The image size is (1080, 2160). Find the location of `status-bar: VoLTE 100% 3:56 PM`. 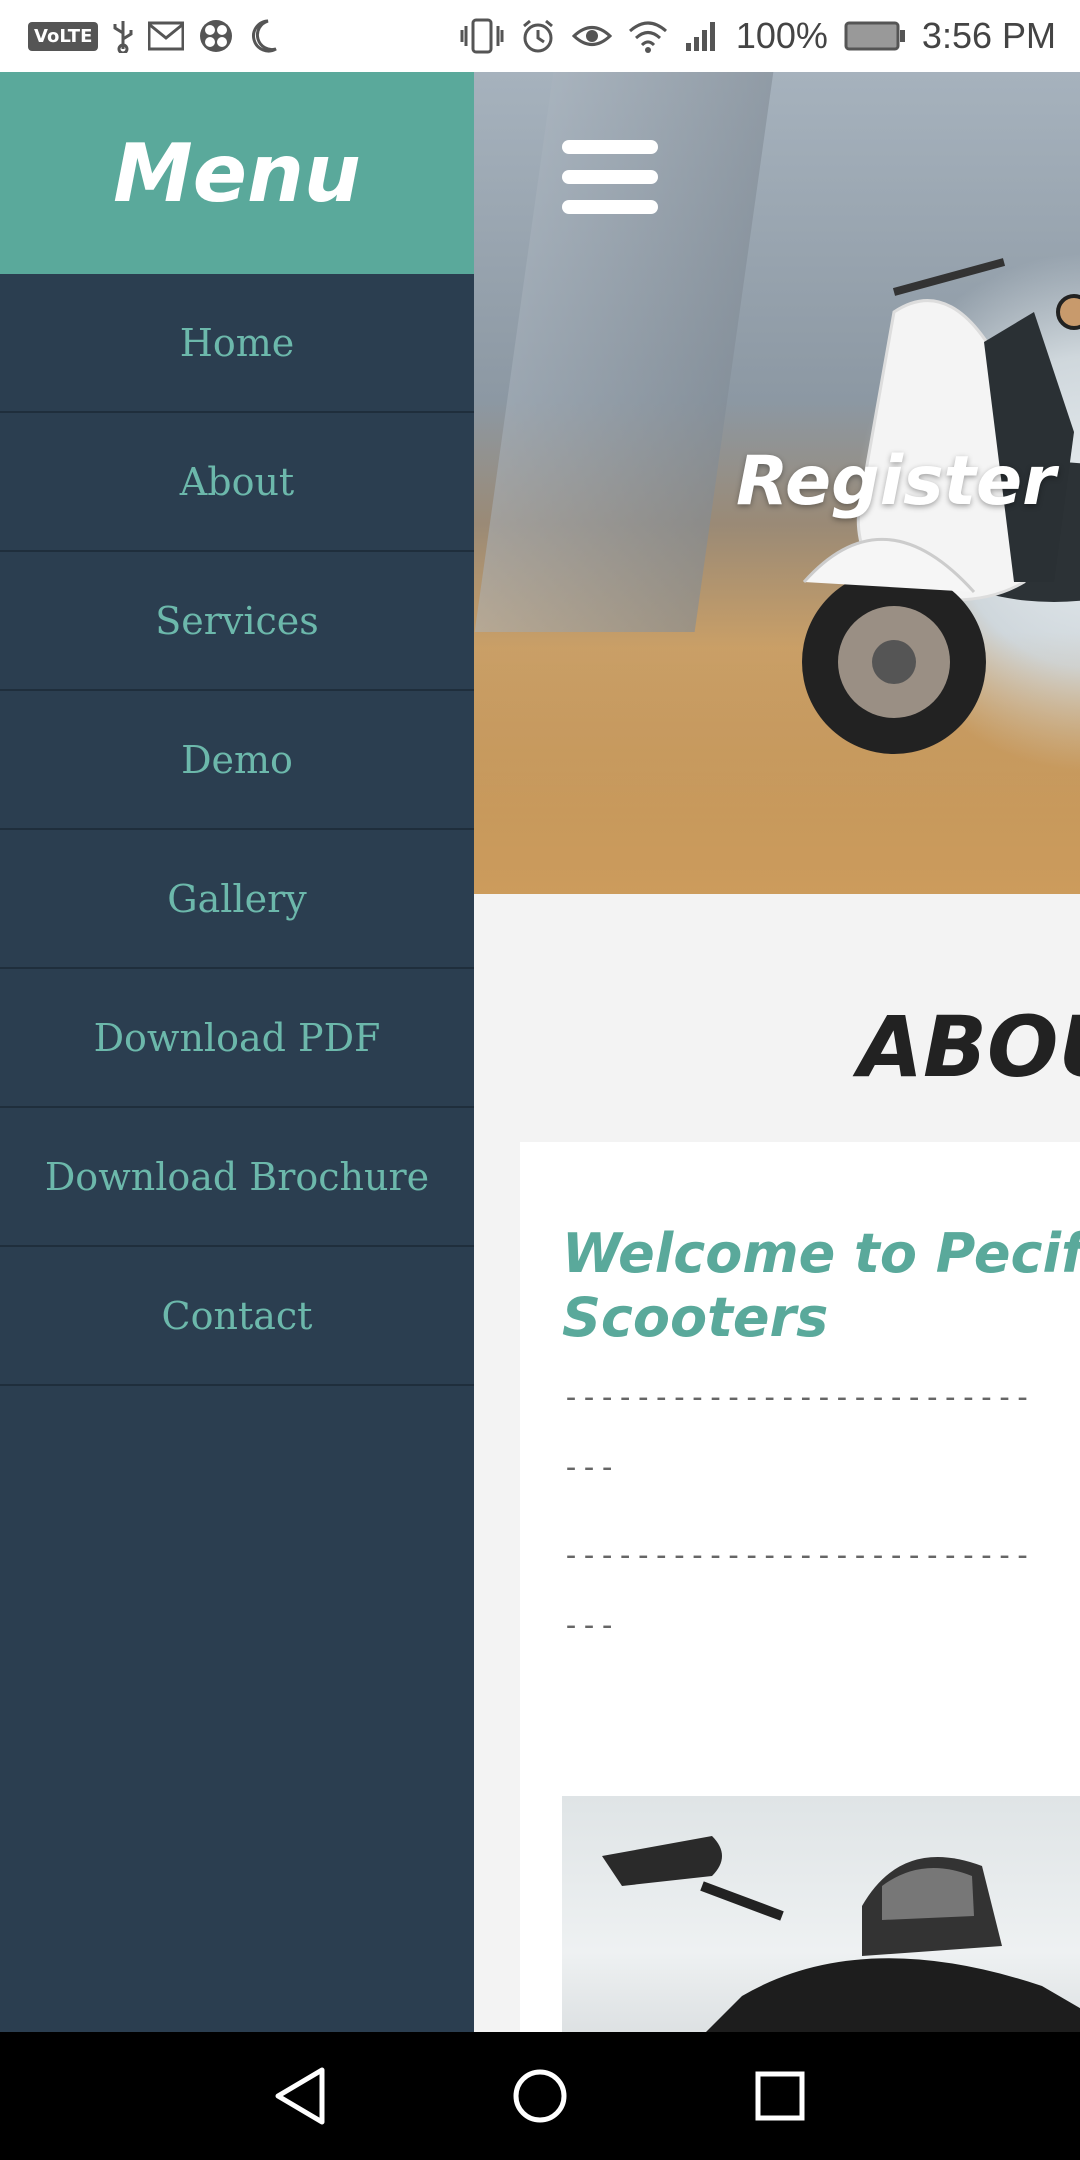

status-bar: VoLTE 100% 3:56 PM is located at coordinates (540, 36).